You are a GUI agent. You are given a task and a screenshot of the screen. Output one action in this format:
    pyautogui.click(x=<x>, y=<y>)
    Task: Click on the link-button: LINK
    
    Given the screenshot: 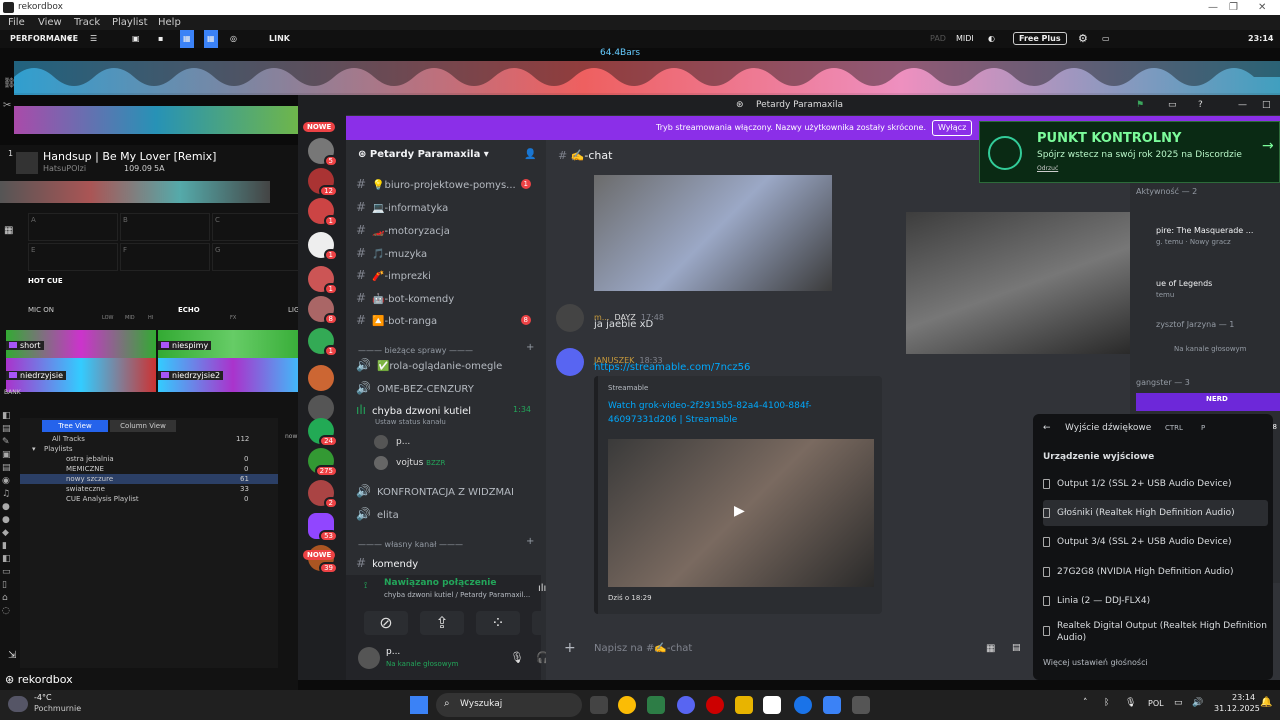 What is the action you would take?
    pyautogui.click(x=279, y=39)
    